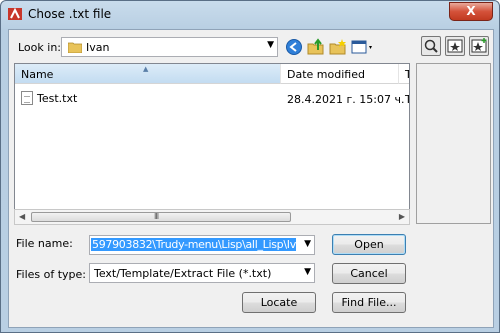 The height and width of the screenshot is (333, 500). I want to click on star-icon, so click(455, 46).